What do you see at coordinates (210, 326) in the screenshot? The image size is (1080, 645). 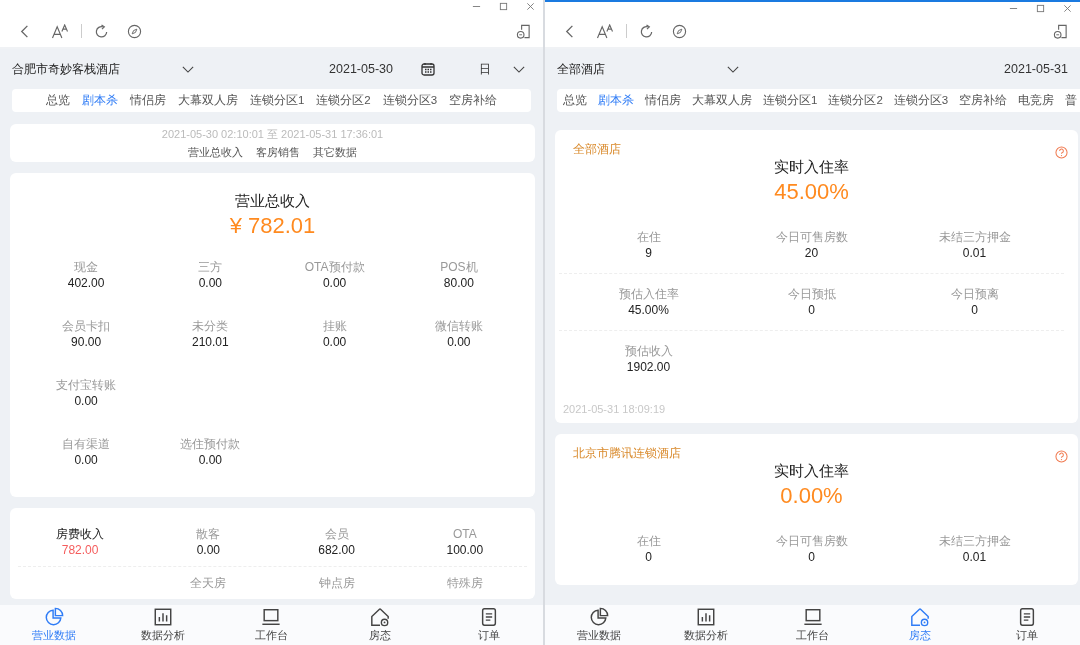 I see `stat-label: 未分类` at bounding box center [210, 326].